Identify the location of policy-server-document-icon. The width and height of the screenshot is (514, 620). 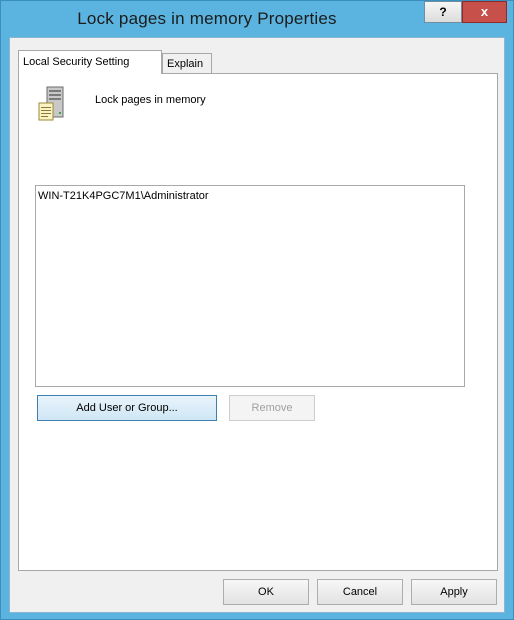
(52, 104).